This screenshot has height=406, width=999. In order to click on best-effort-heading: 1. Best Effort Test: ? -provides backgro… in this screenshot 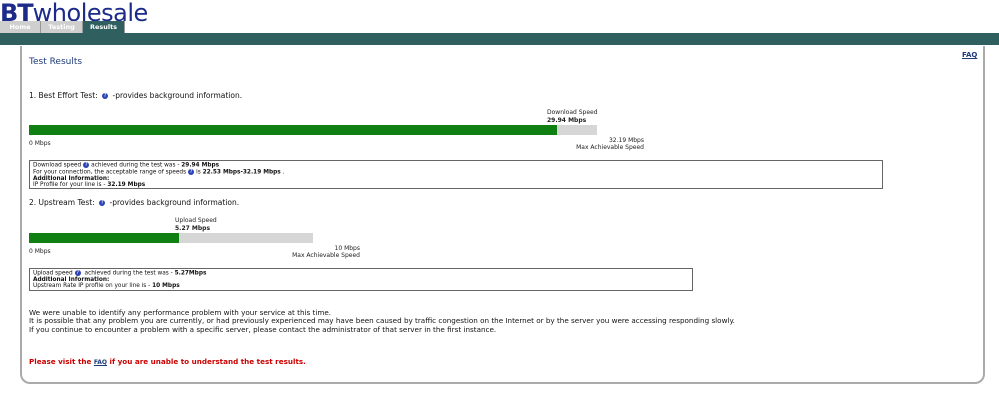, I will do `click(136, 95)`.